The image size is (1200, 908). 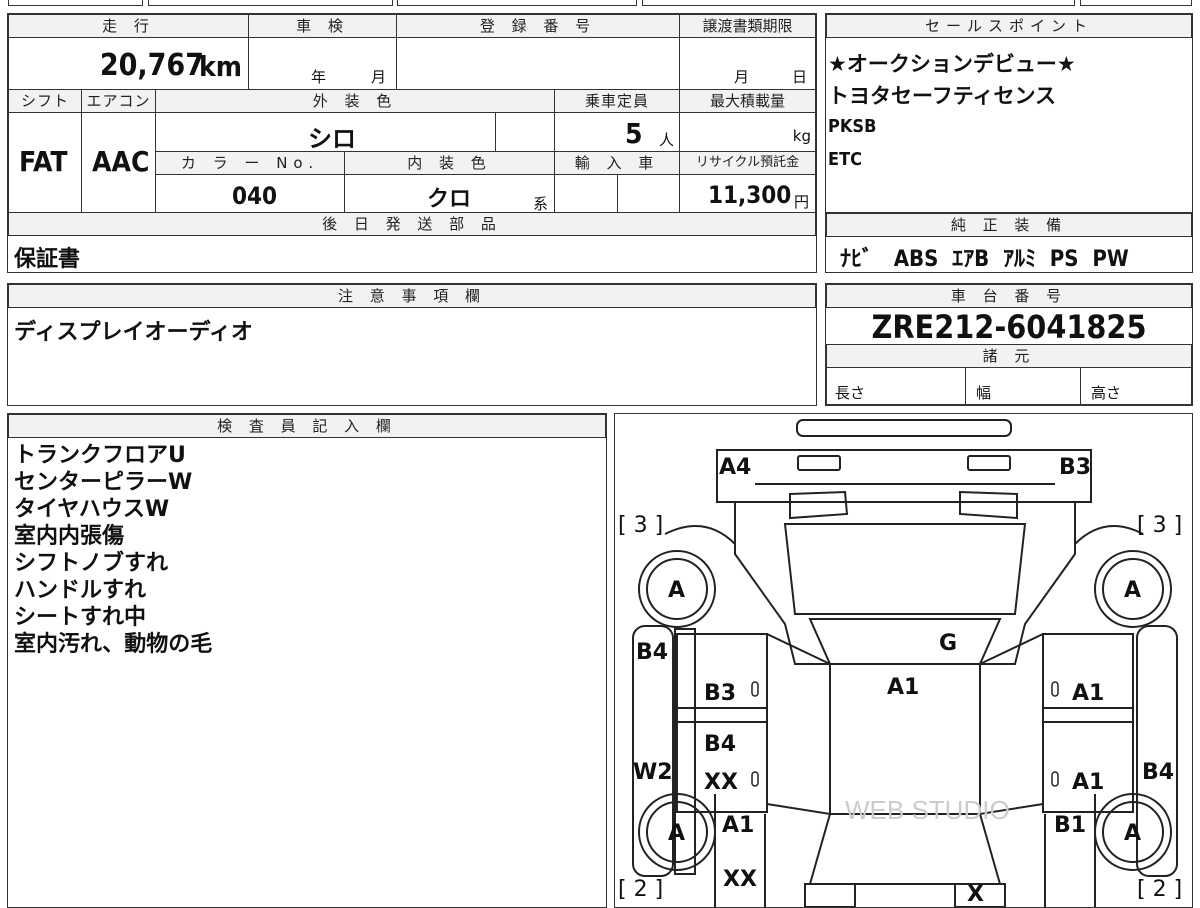 I want to click on spec-header: 諸 元, so click(x=1009, y=356).